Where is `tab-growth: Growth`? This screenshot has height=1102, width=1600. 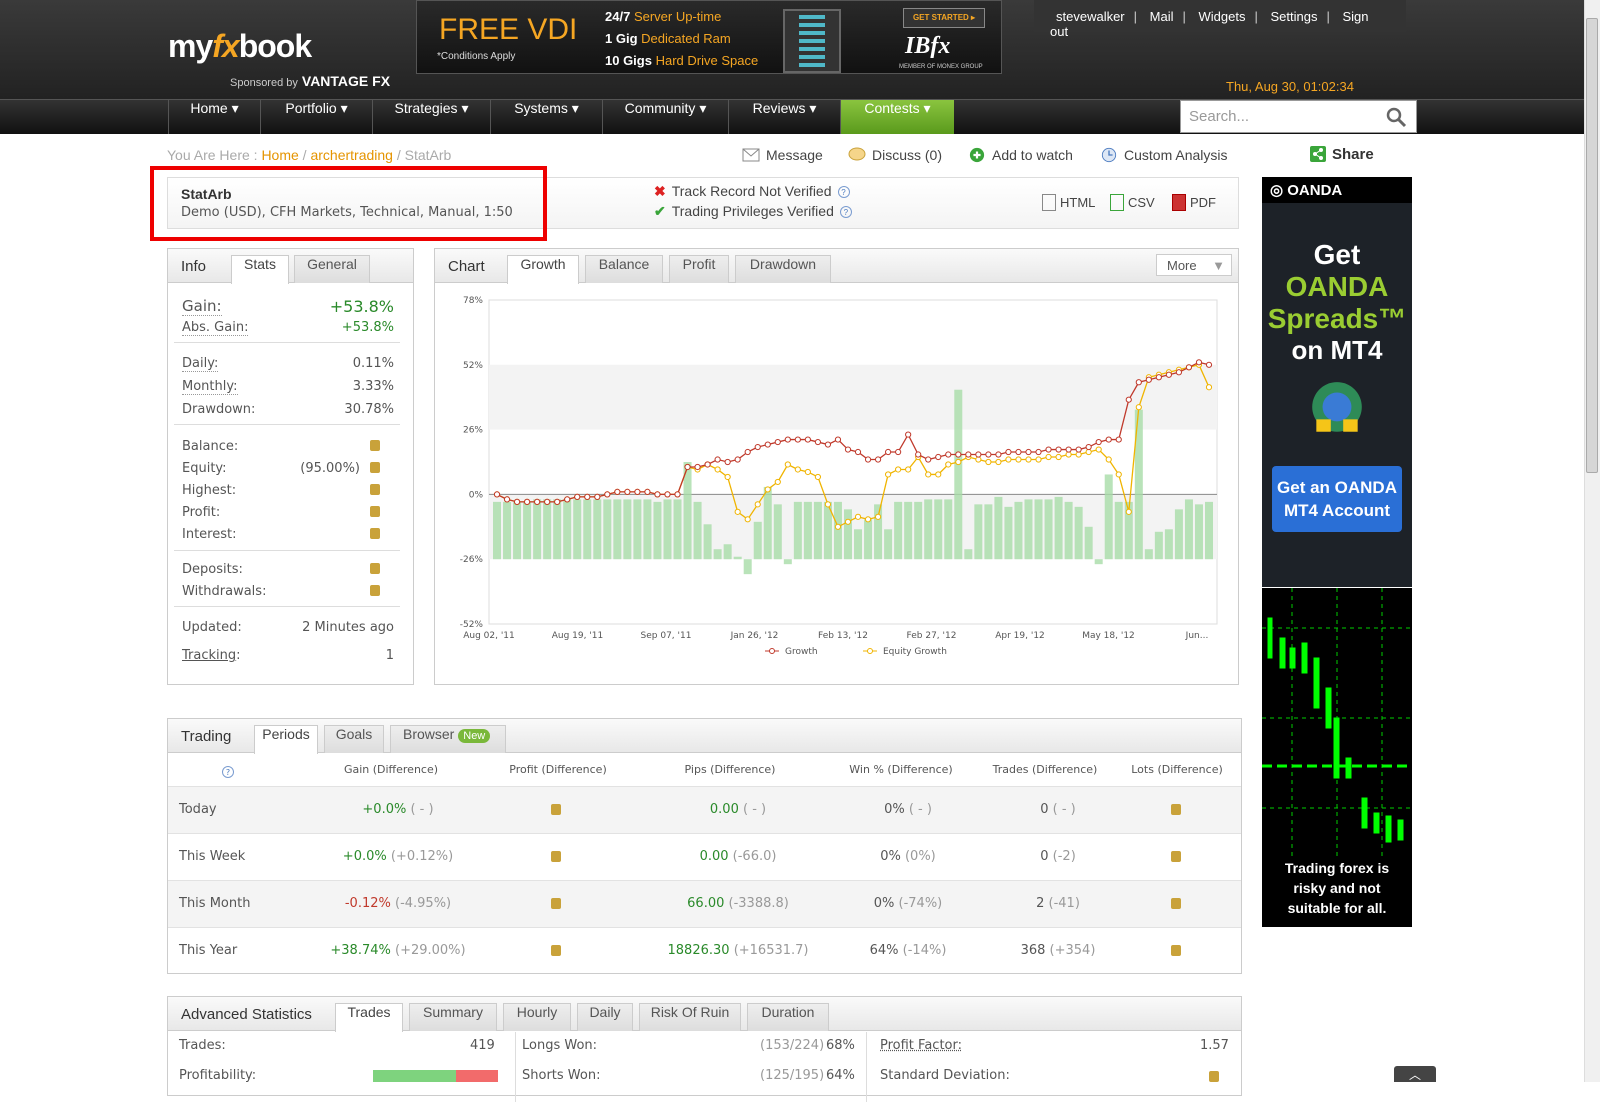 tab-growth: Growth is located at coordinates (543, 269).